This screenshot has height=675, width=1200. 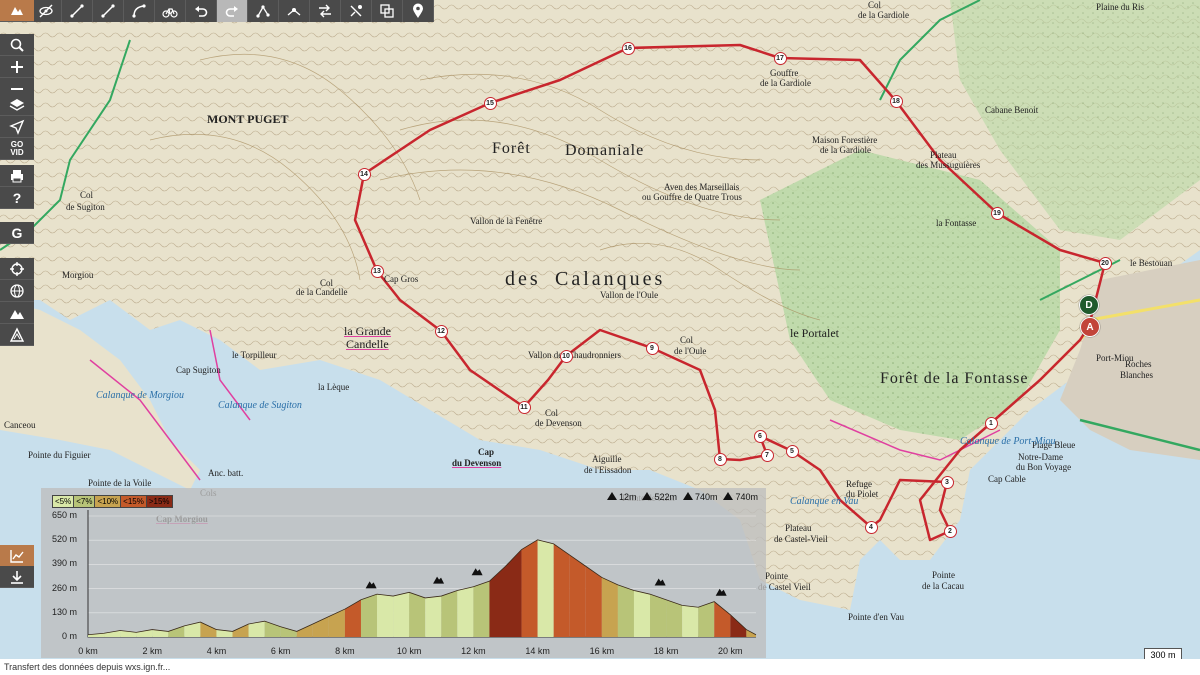 I want to click on goto-video-button: GO VID, so click(x=17, y=149).